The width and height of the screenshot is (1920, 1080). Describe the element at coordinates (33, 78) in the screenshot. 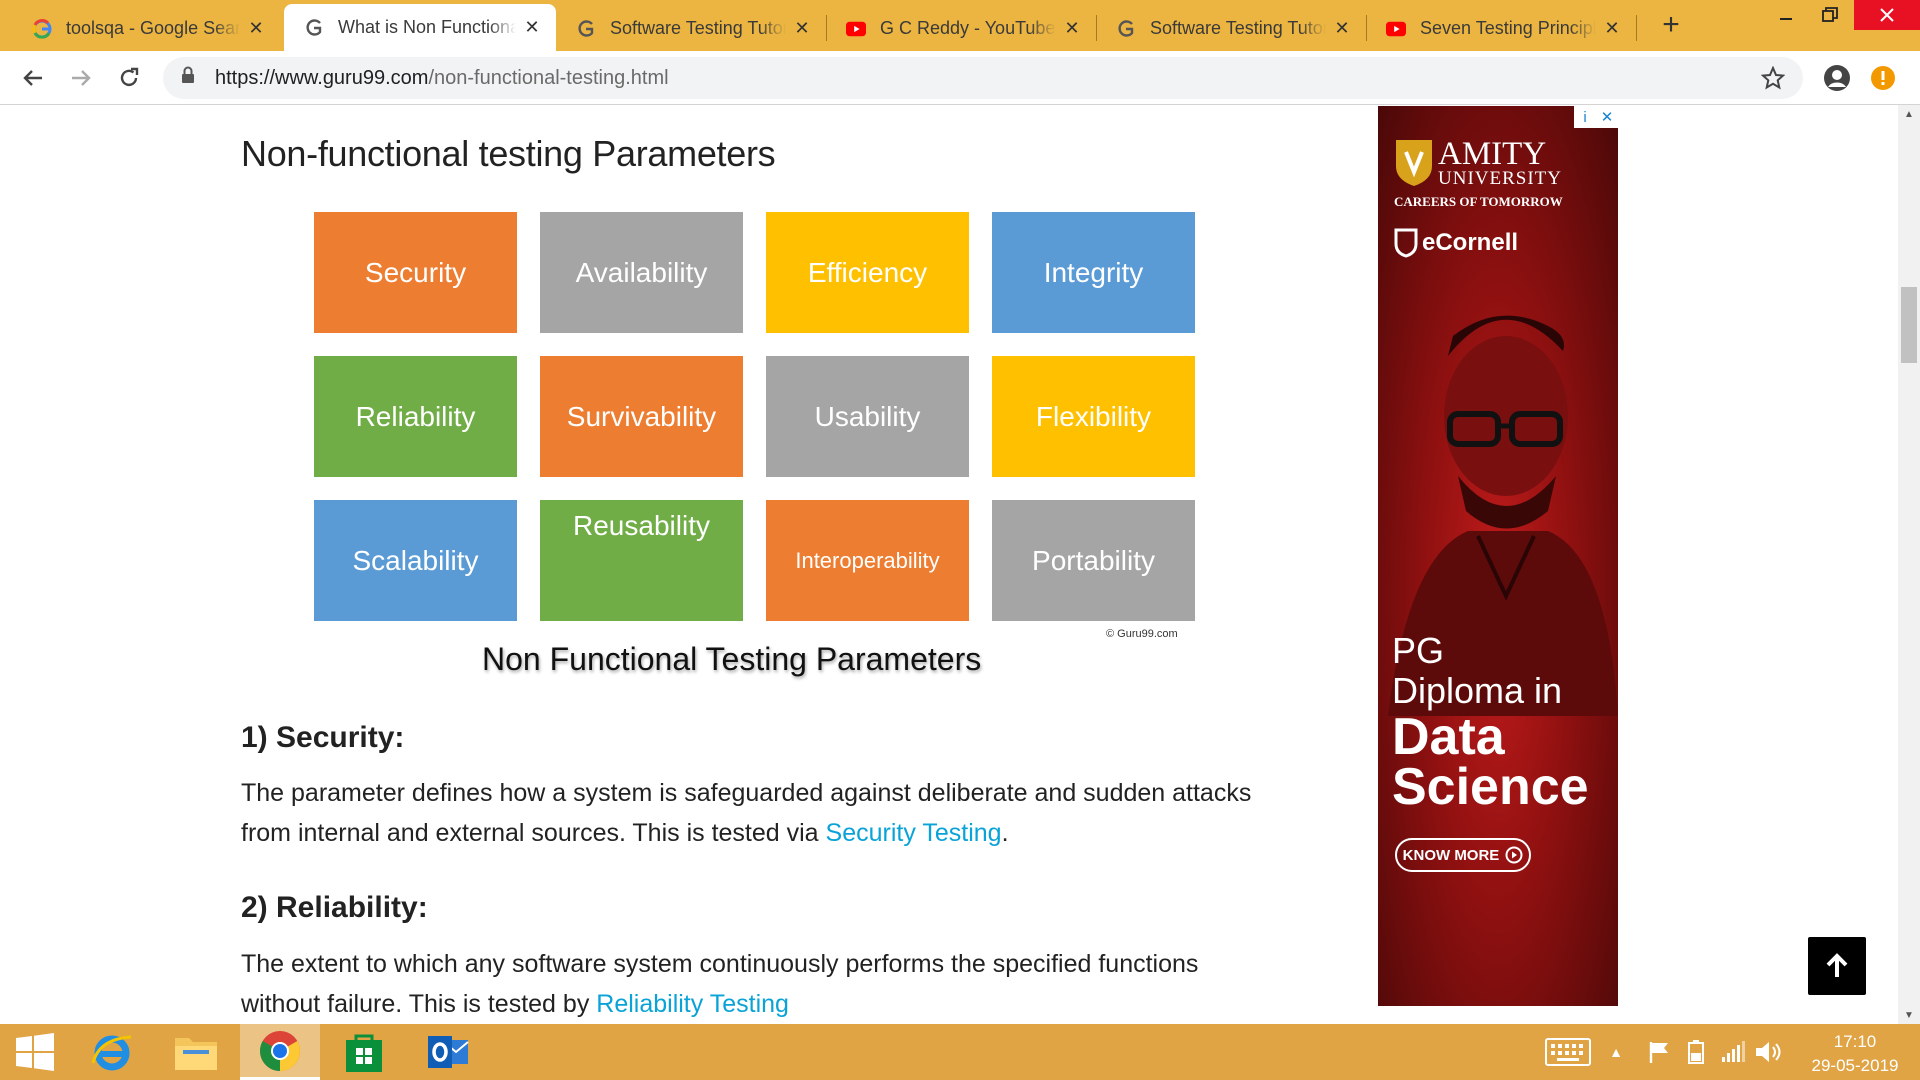

I see `back-button` at that location.